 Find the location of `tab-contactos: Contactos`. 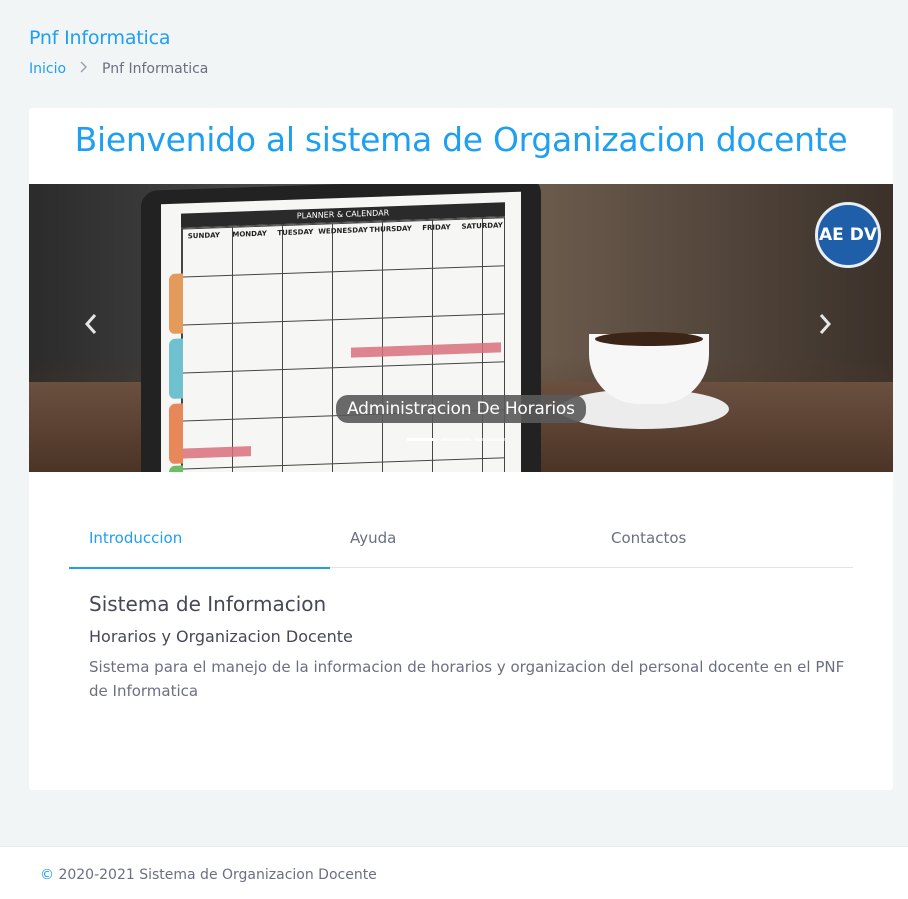

tab-contactos: Contactos is located at coordinates (721, 545).